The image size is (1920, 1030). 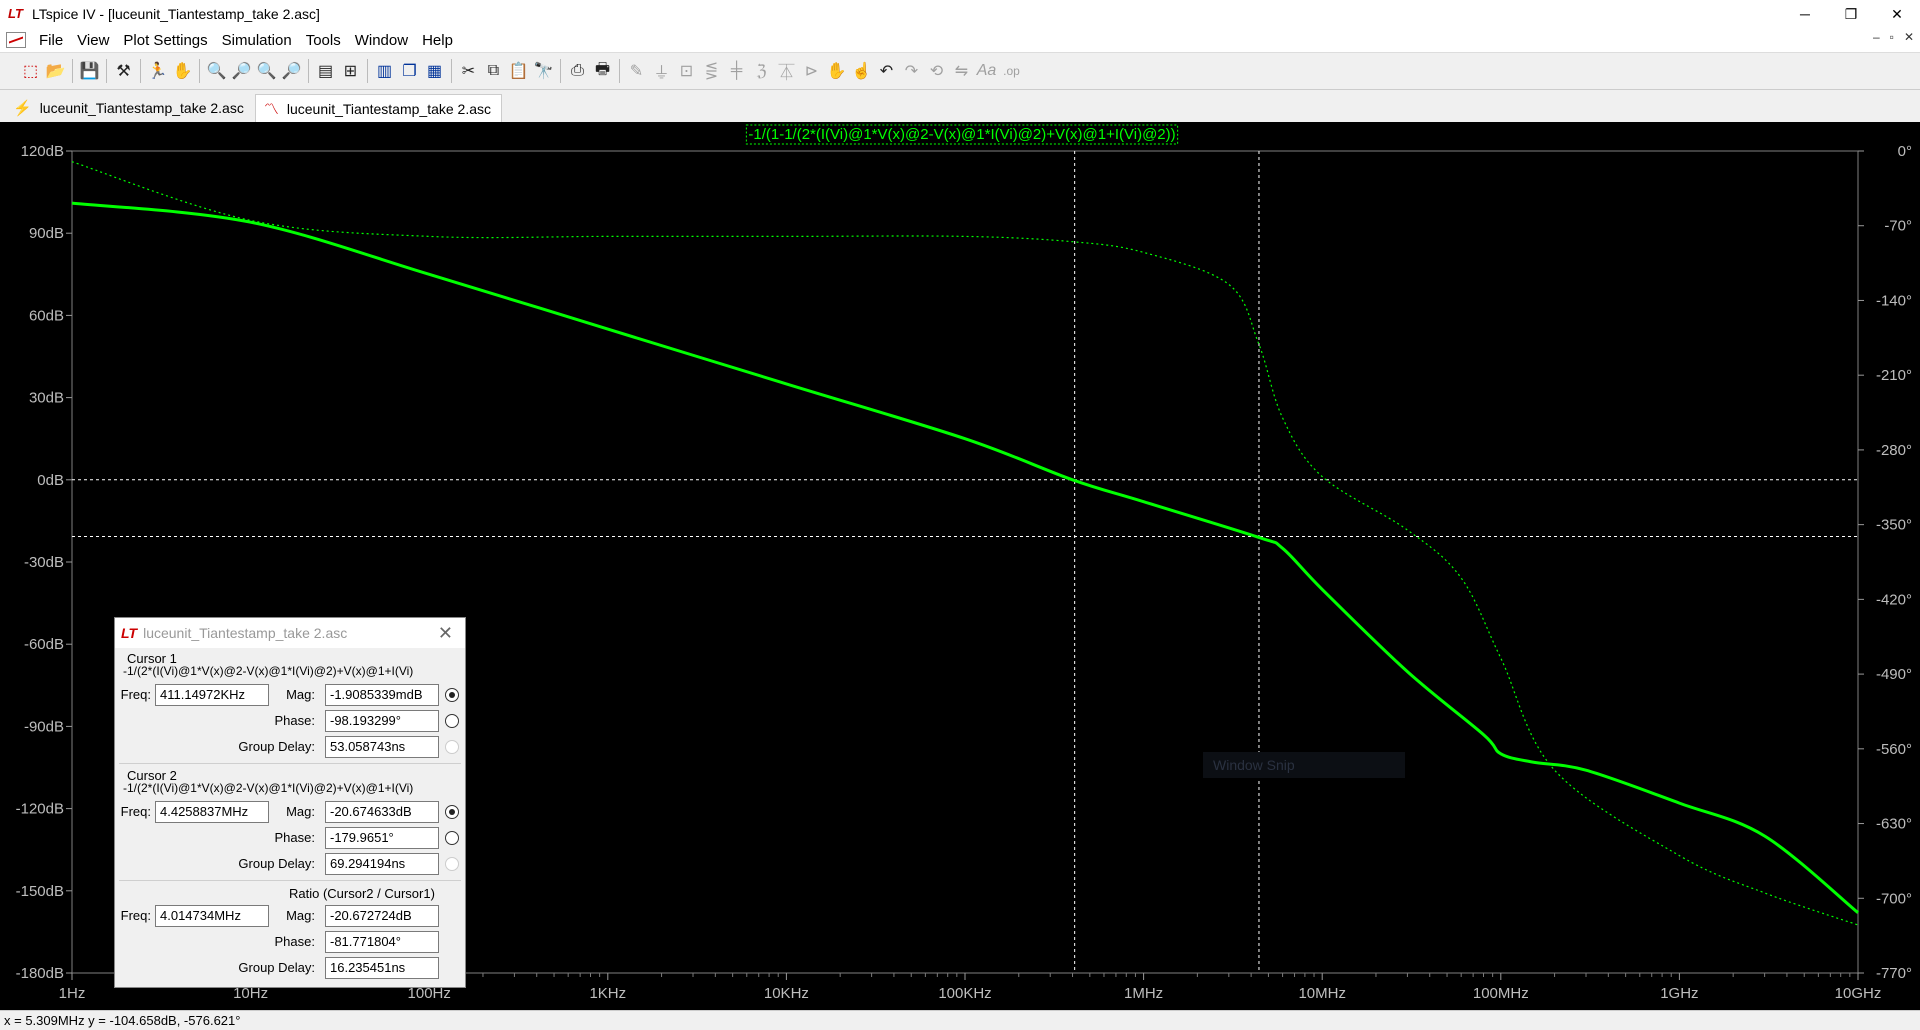 What do you see at coordinates (46, 315) in the screenshot?
I see `left-axis-tick-label: 60dB` at bounding box center [46, 315].